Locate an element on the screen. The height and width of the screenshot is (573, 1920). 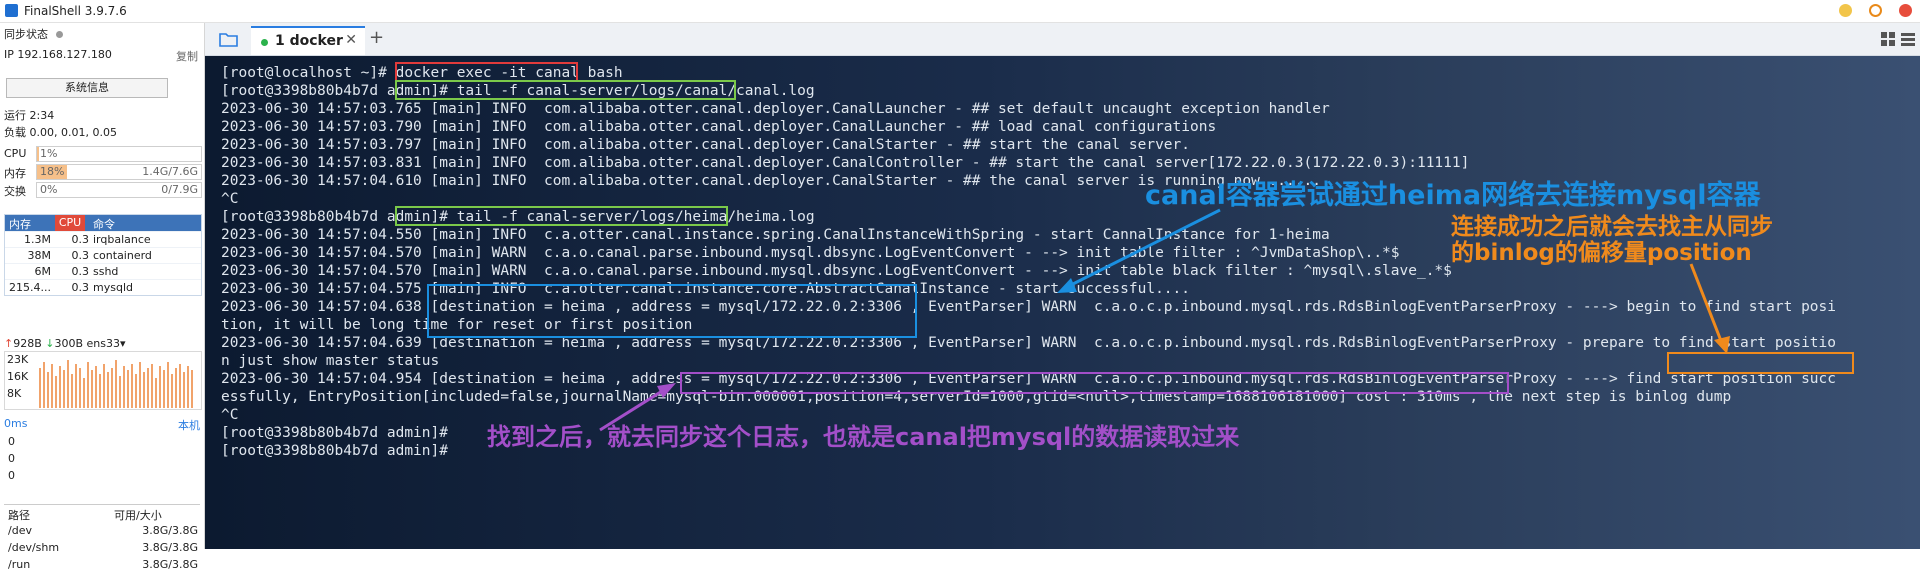
mem-detail: 1.4G/7.6G is located at coordinates (170, 171).